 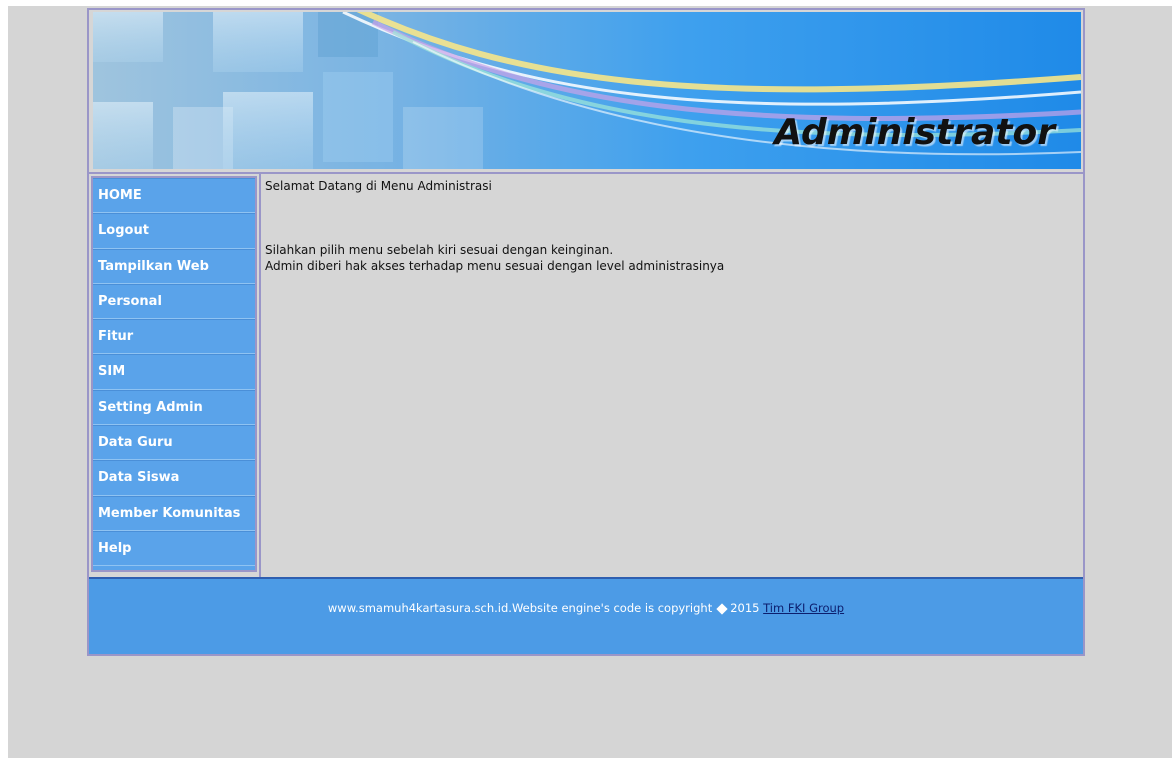 I want to click on footer-credit-link: Tim FKI Group, so click(x=803, y=608).